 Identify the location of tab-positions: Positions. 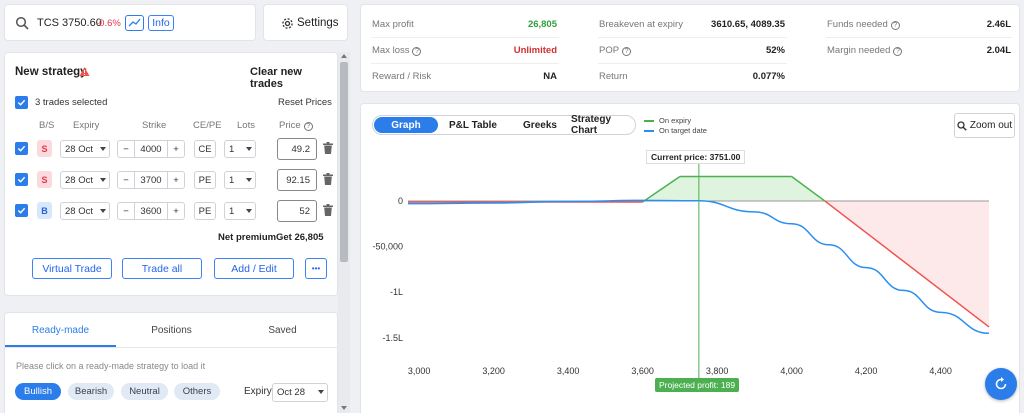
(171, 330).